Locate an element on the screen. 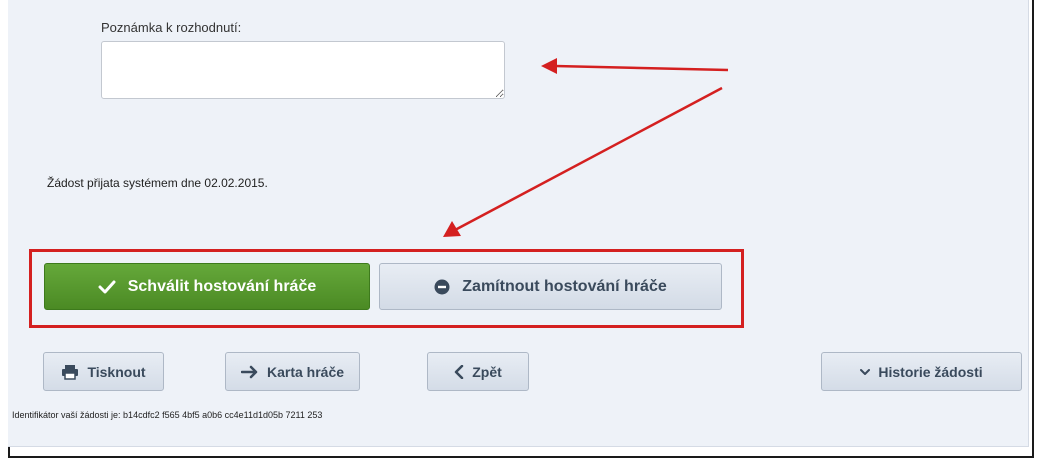  annotation-highlight-box is located at coordinates (386, 288).